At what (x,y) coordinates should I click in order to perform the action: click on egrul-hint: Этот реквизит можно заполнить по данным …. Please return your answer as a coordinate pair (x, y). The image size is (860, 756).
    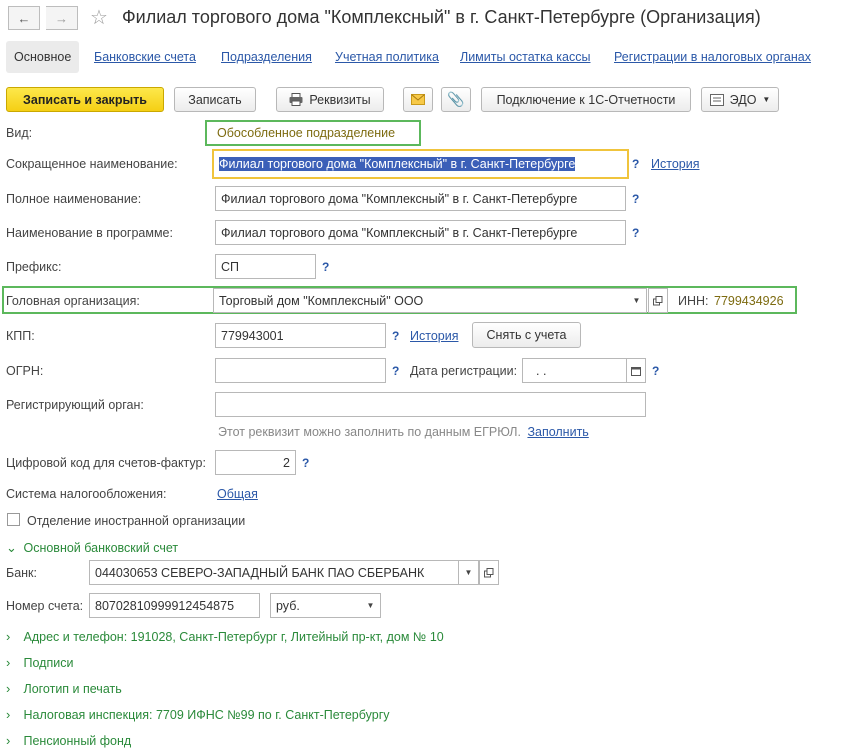
    Looking at the image, I should click on (403, 432).